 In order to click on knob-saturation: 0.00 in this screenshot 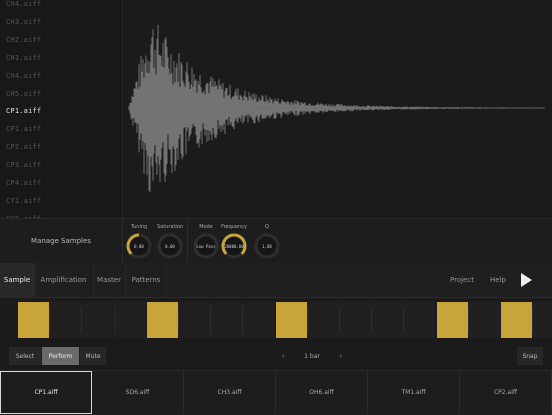, I will do `click(170, 246)`.